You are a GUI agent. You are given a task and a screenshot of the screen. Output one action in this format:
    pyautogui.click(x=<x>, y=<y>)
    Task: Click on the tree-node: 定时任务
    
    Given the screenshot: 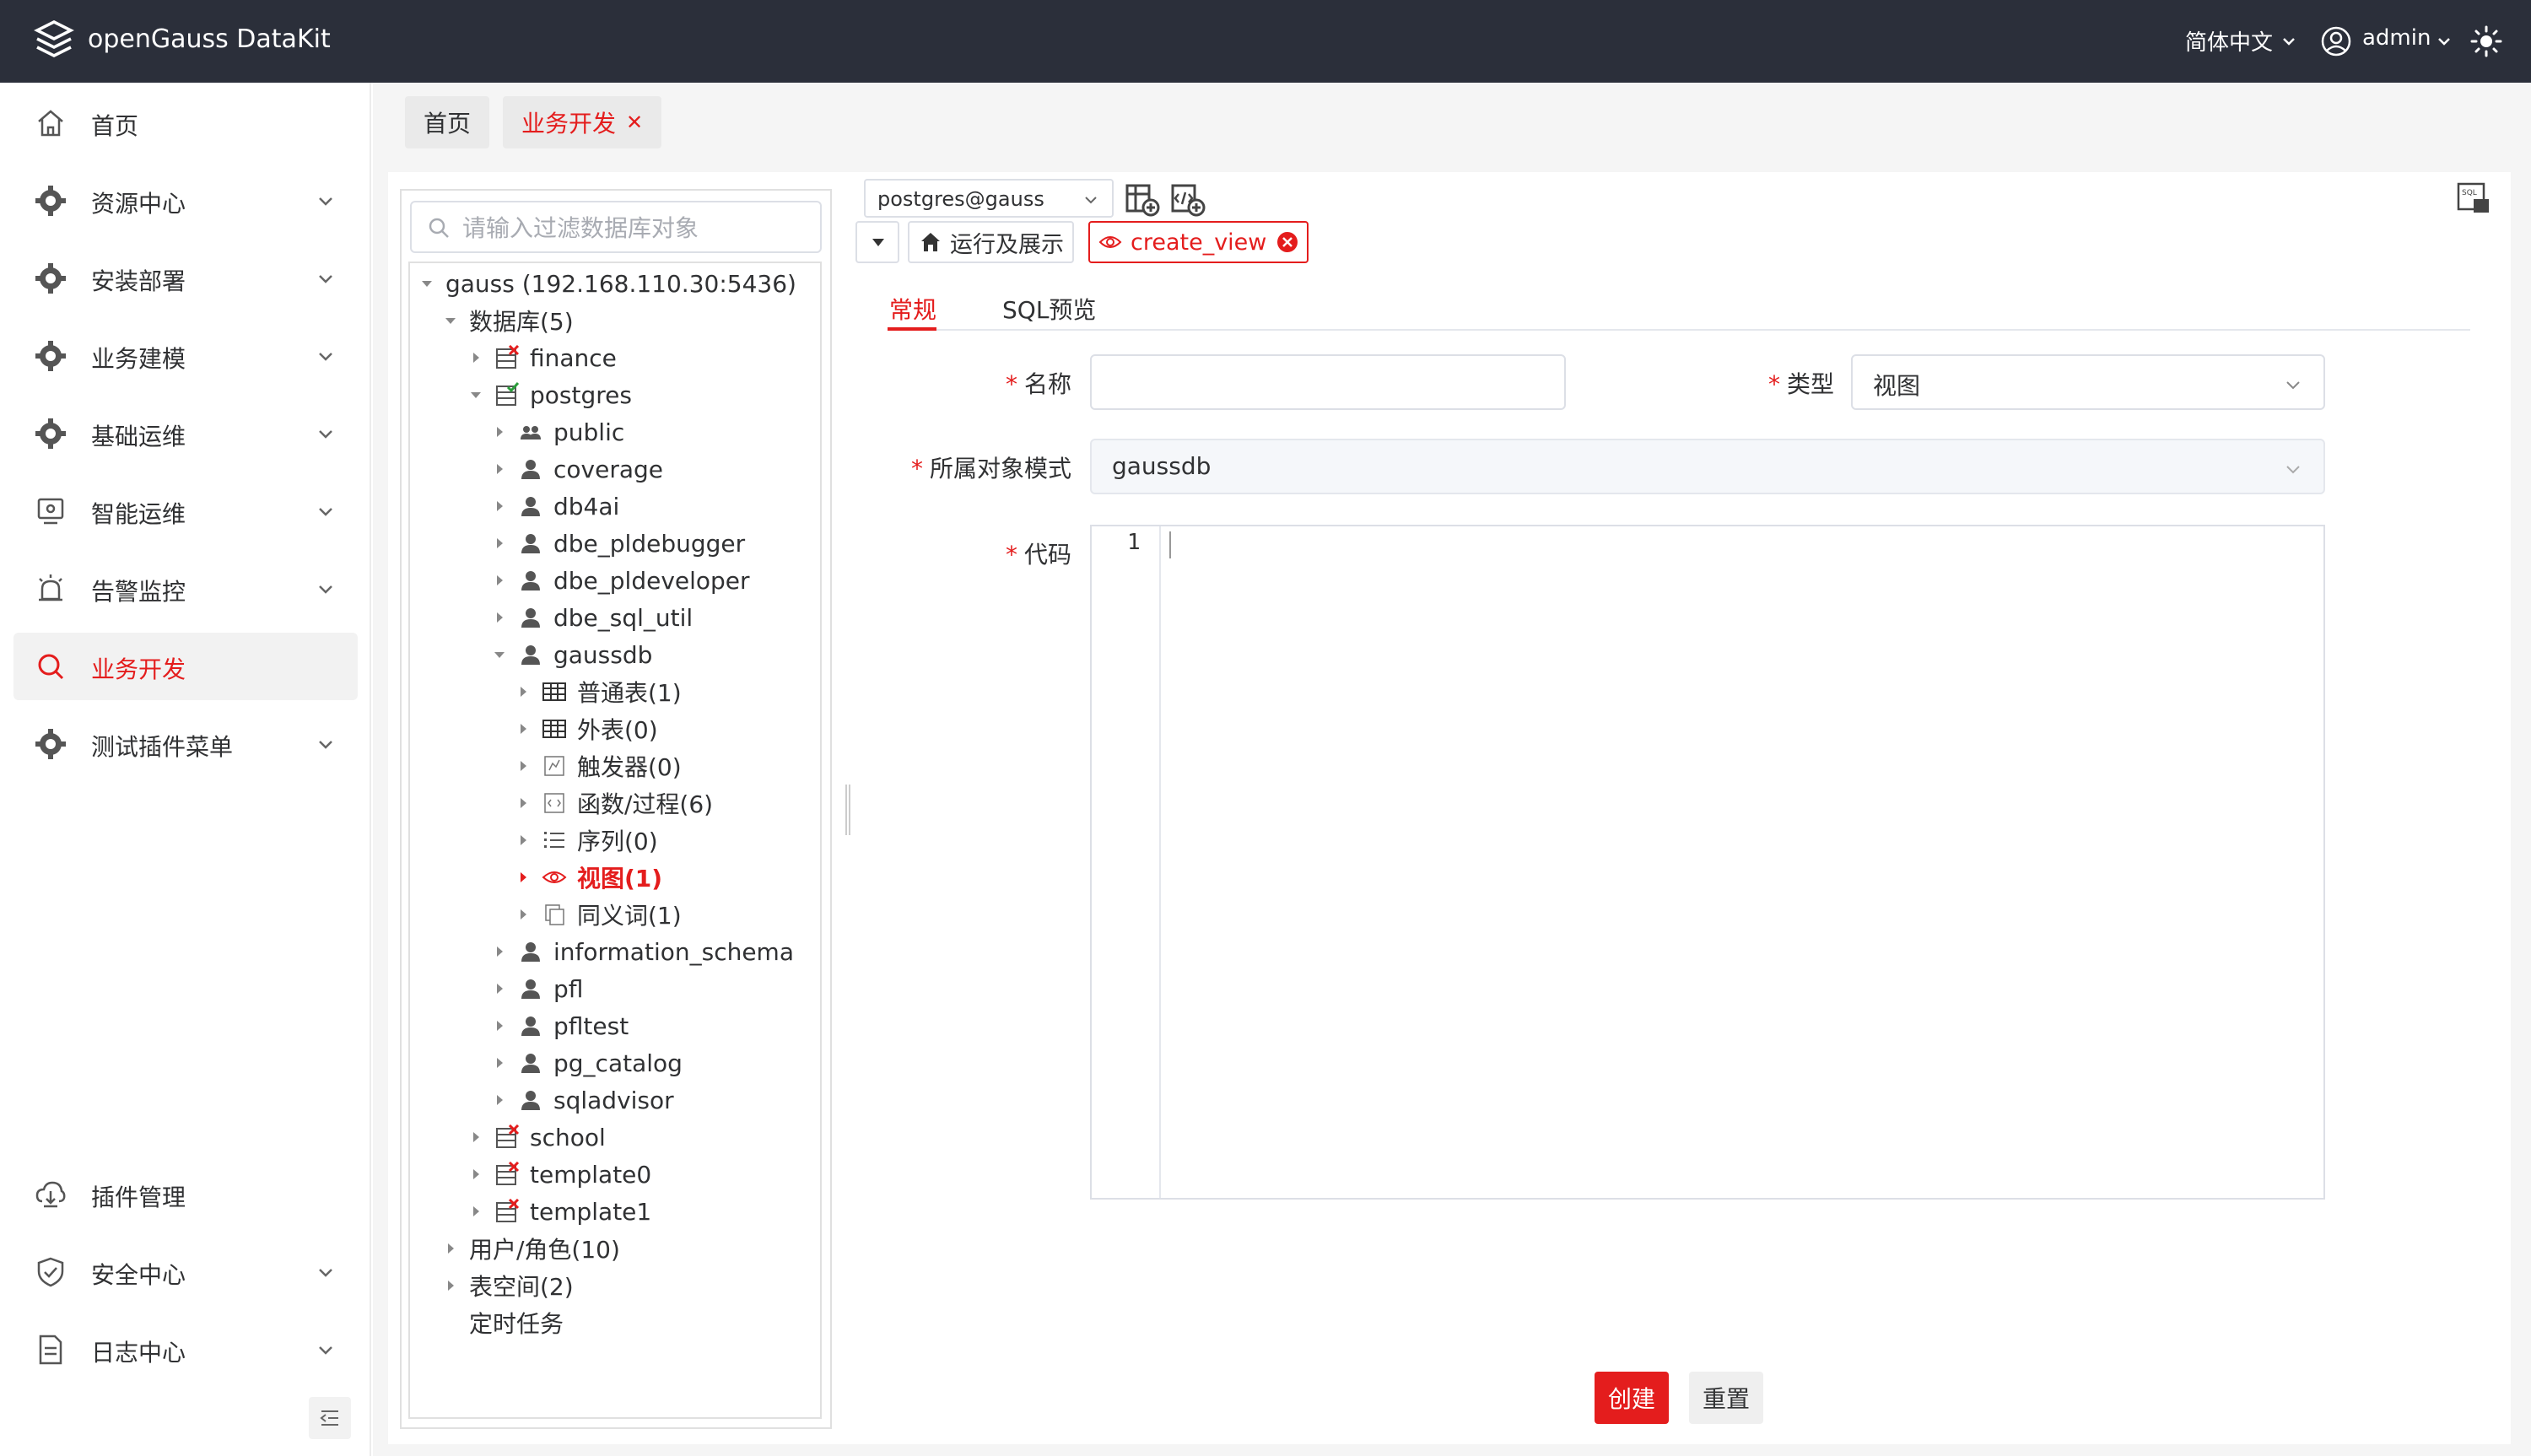 What is the action you would take?
    pyautogui.click(x=502, y=1323)
    